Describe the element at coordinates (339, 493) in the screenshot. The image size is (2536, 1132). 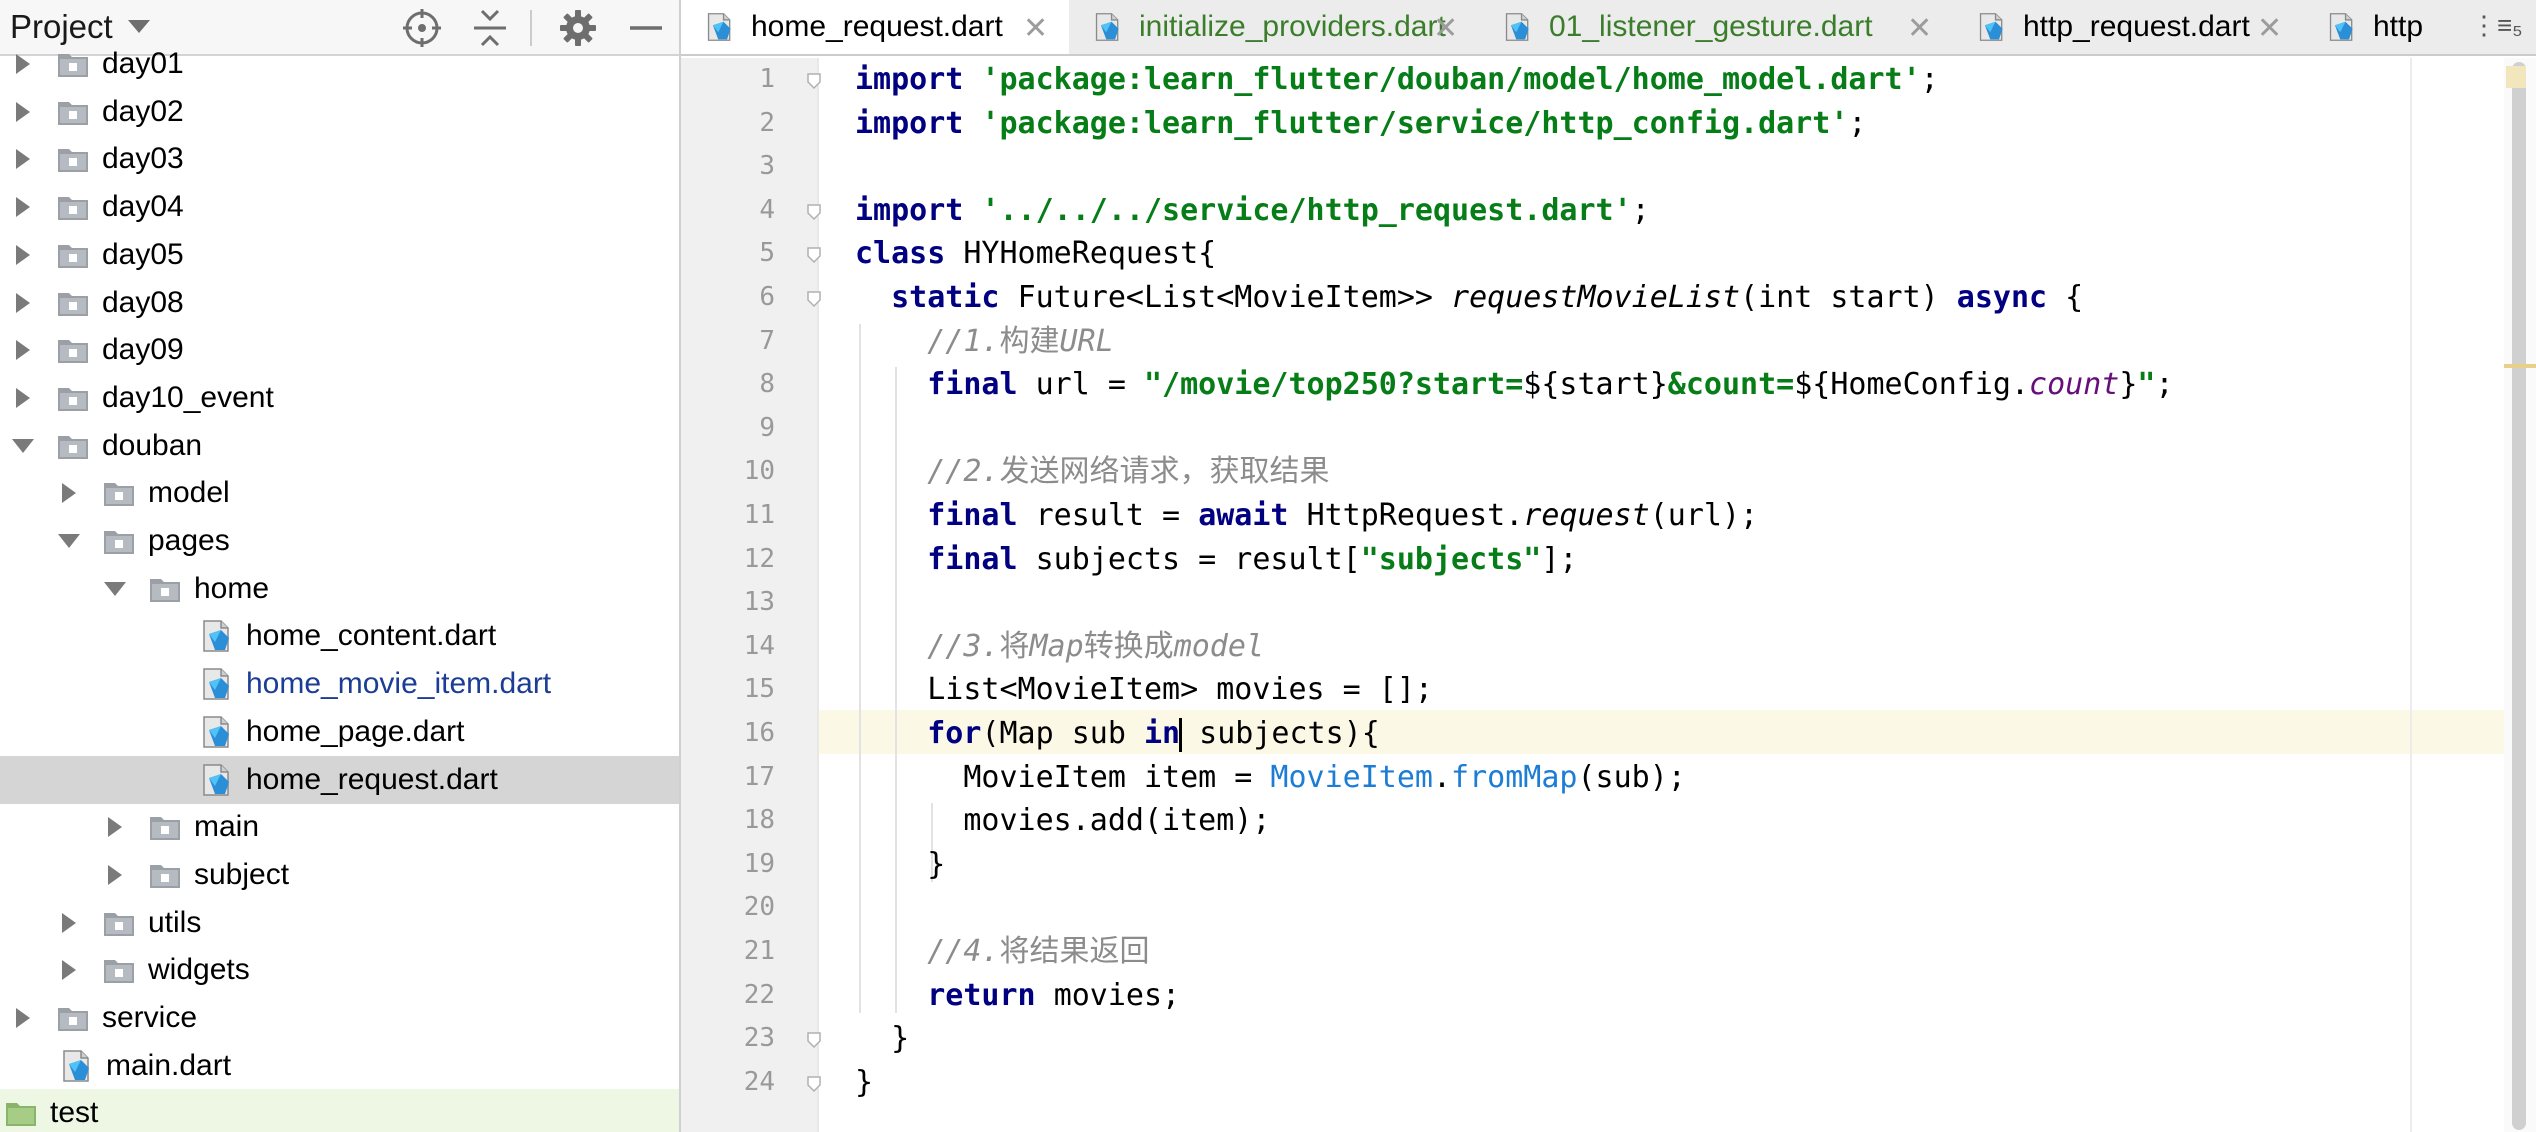
I see `tree-folder-item: model` at that location.